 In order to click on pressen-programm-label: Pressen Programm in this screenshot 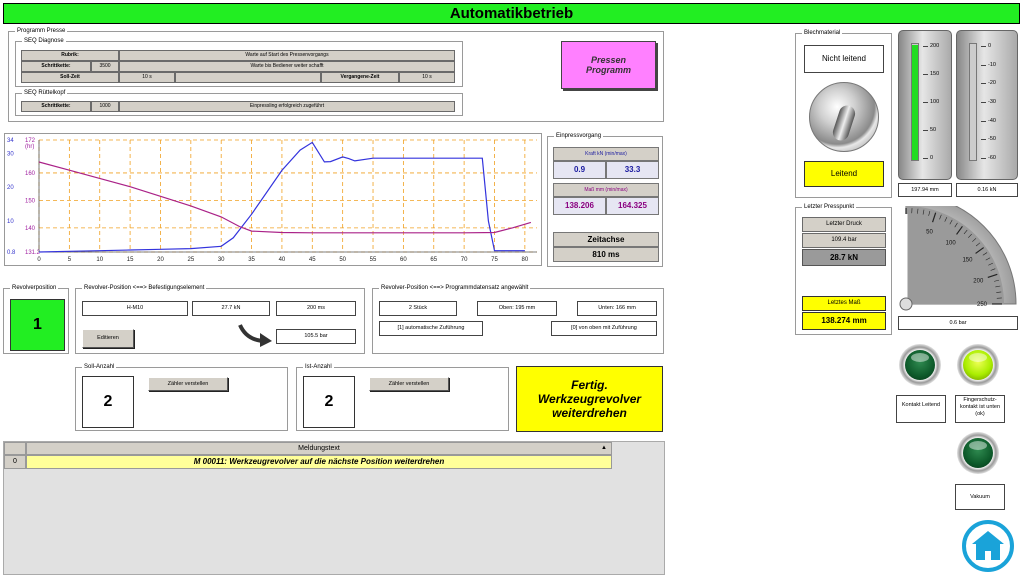, I will do `click(608, 65)`.